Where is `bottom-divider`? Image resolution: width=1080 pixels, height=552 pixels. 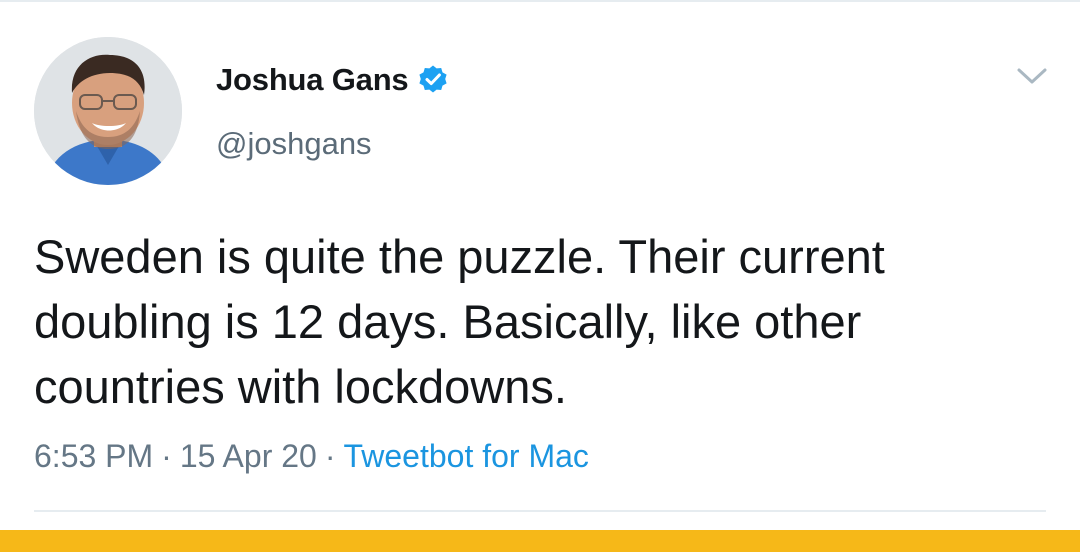 bottom-divider is located at coordinates (540, 511).